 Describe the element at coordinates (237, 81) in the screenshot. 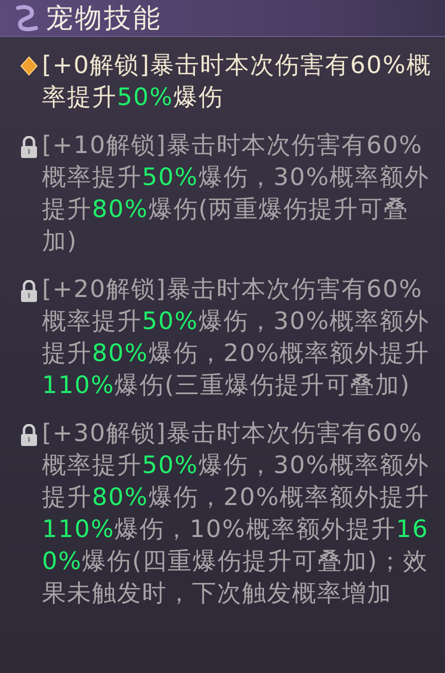

I see `skill-description: [+0解锁]暴击时本次伤害有60%概率提升50%爆伤` at that location.